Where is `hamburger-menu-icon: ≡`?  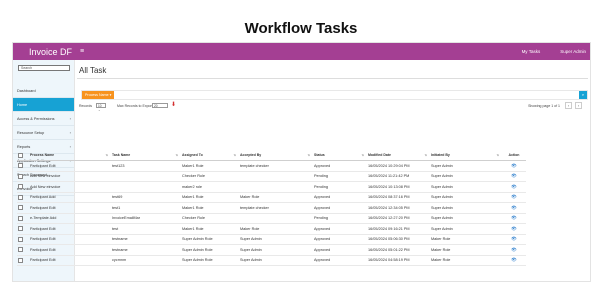
hamburger-menu-icon: ≡ is located at coordinates (82, 51).